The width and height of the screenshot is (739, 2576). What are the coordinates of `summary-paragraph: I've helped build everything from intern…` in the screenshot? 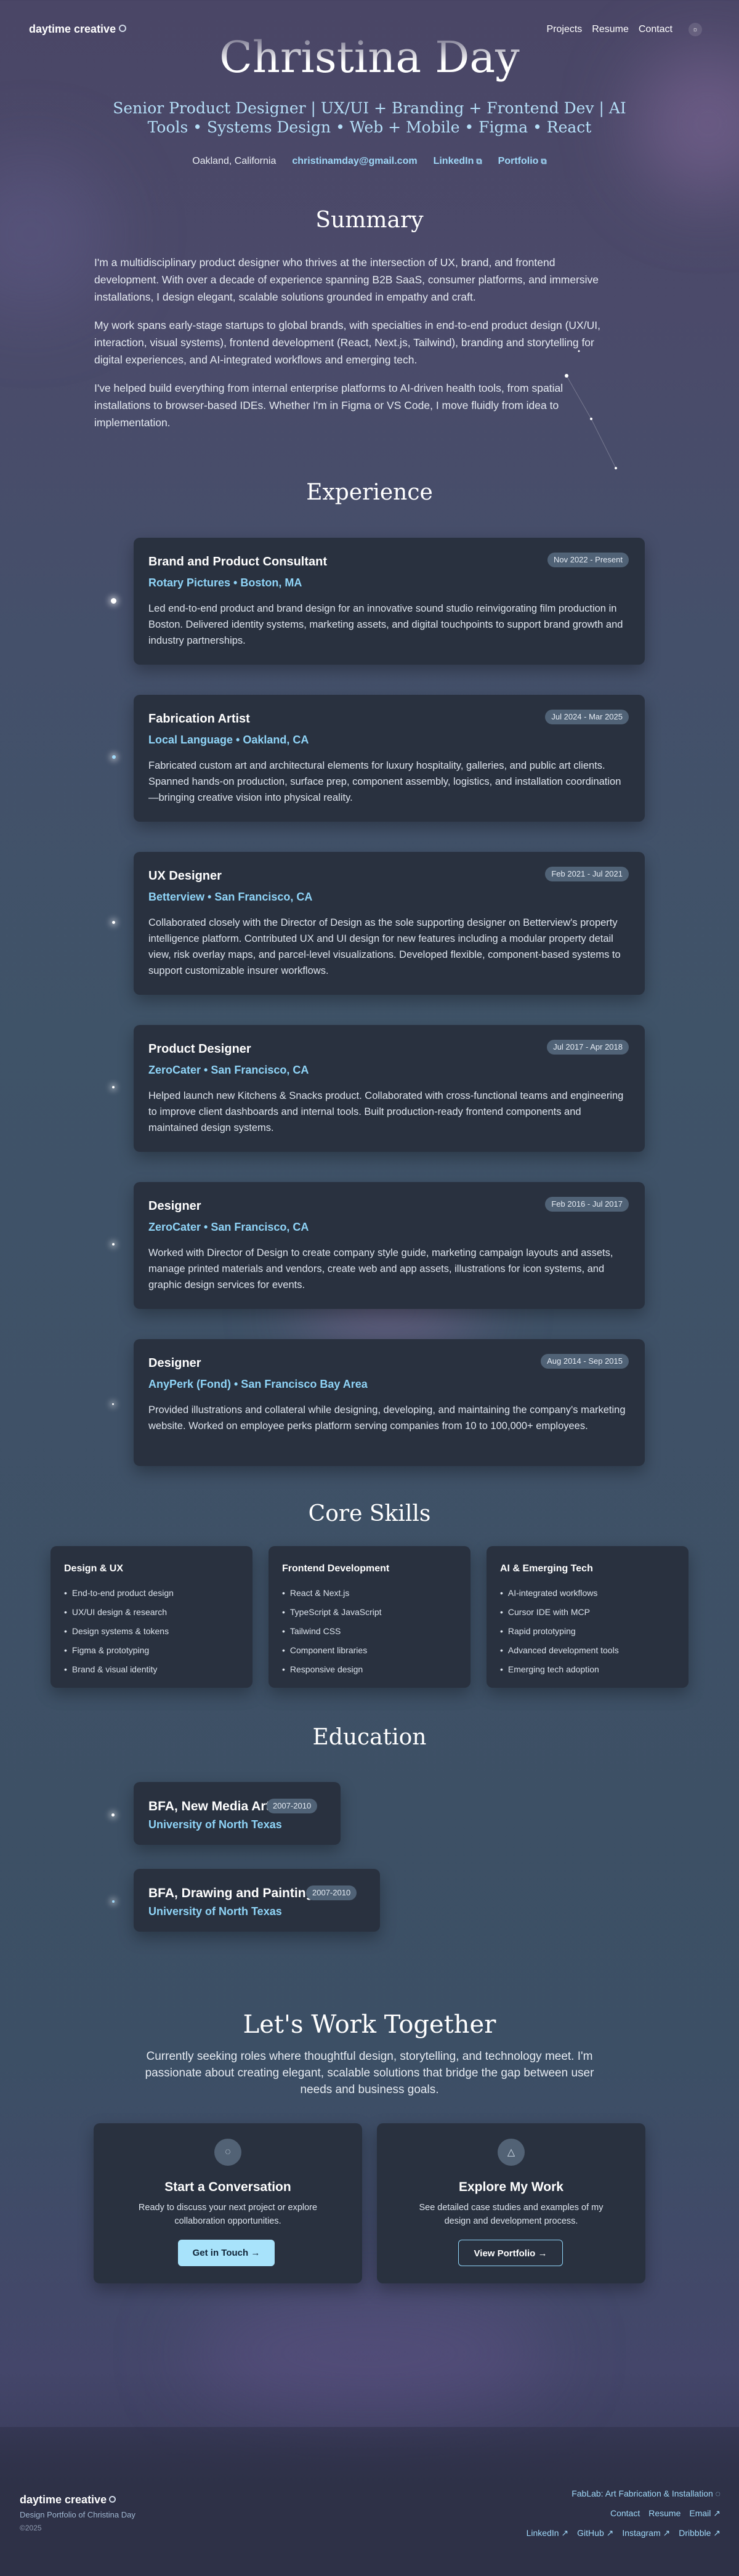 It's located at (328, 405).